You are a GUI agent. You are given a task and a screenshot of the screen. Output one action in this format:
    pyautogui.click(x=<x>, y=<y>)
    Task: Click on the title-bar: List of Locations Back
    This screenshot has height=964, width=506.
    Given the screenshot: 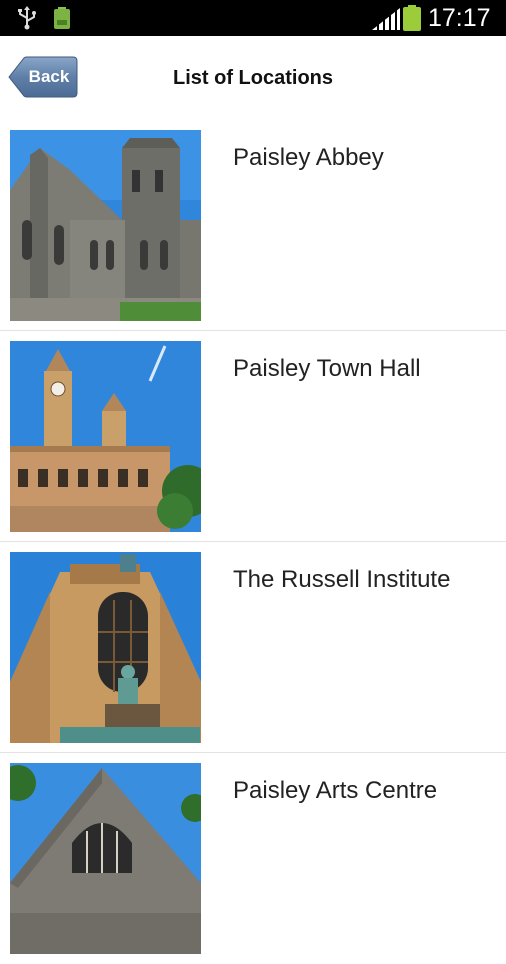 What is the action you would take?
    pyautogui.click(x=253, y=78)
    